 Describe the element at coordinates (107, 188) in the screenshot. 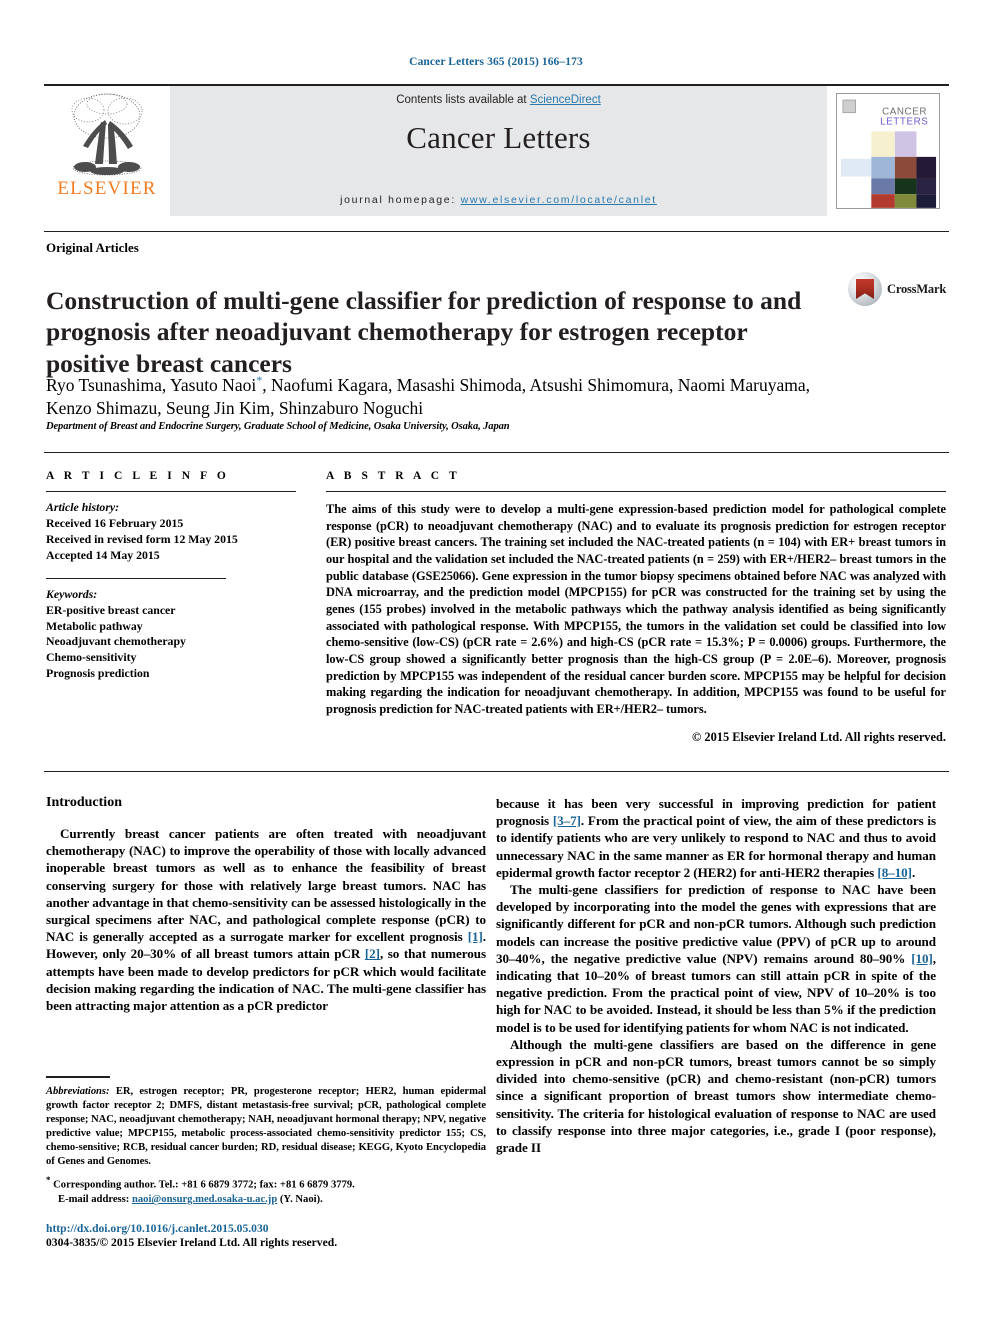

I see `elsevier-wordmark: ELSEVIER` at that location.